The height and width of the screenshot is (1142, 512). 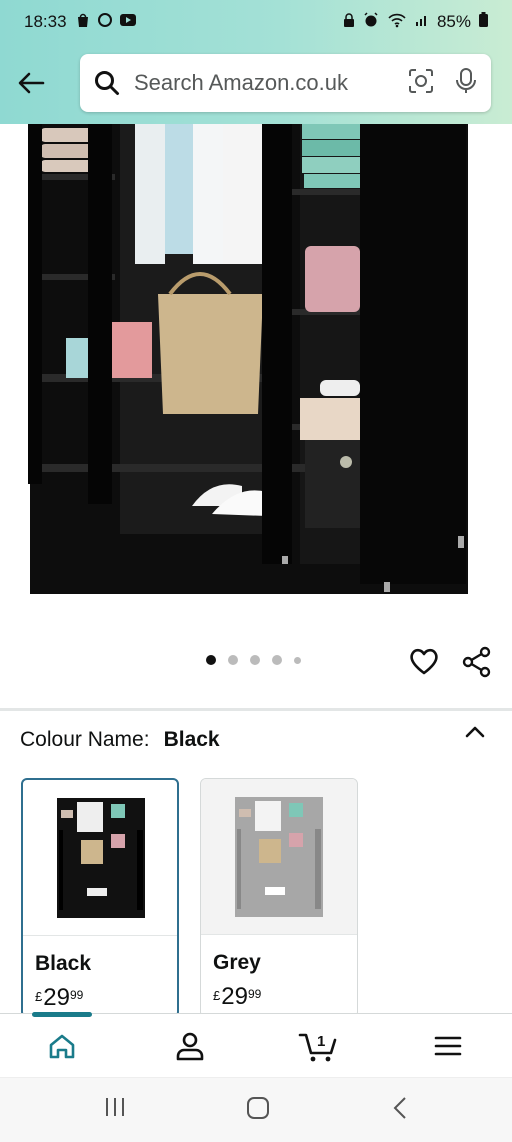 I want to click on signal-icon, so click(x=422, y=22).